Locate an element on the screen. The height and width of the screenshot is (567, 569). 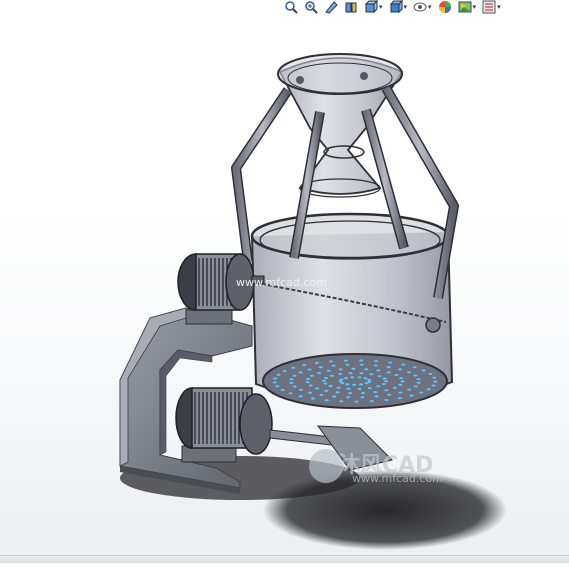
zoom-to-area-button is located at coordinates (311, 7).